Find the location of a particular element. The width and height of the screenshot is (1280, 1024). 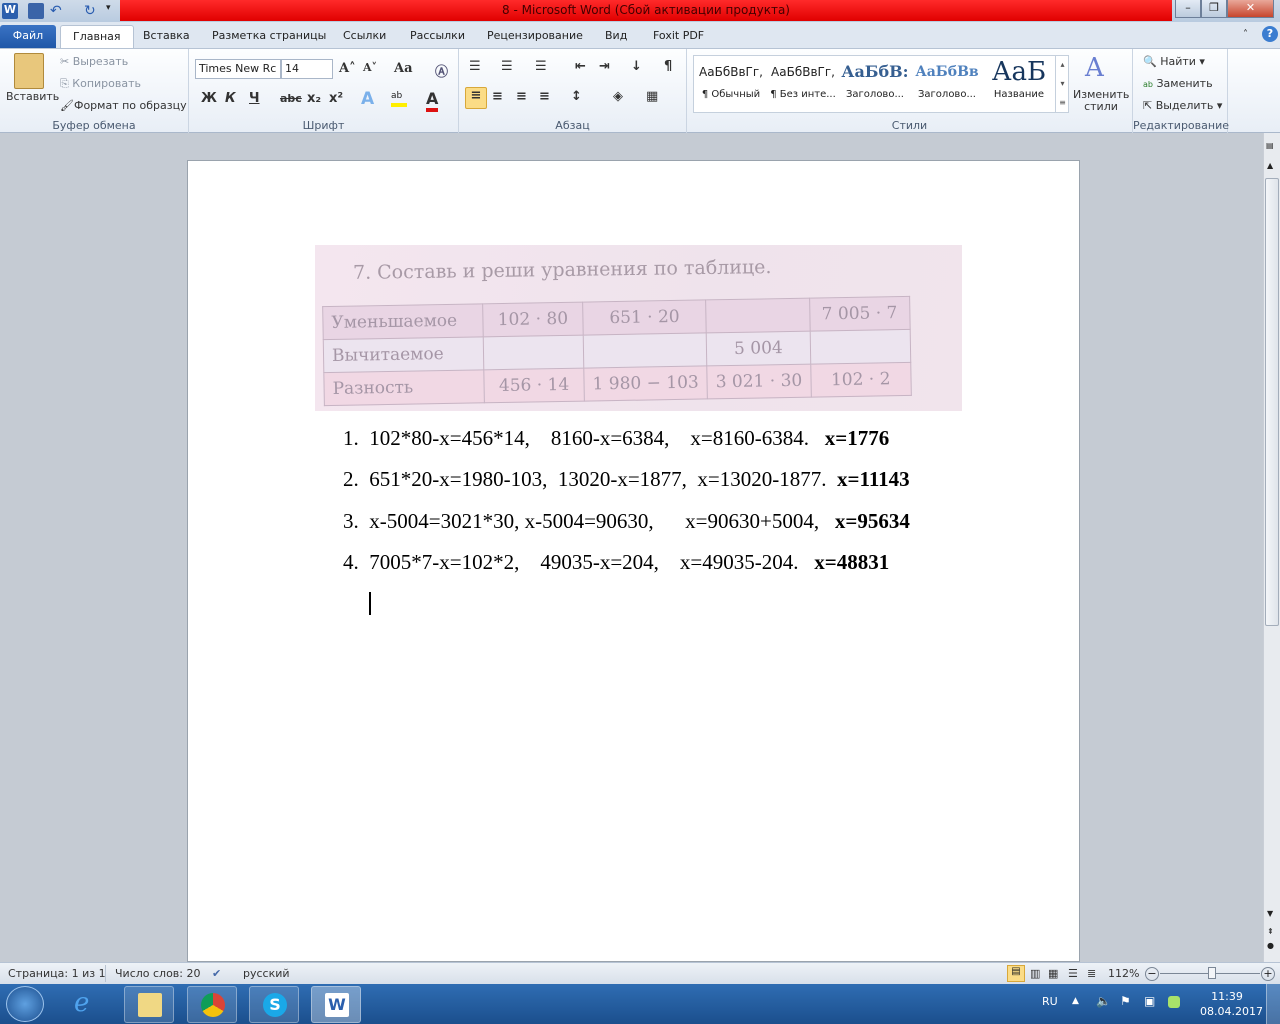

tab-insert: Вставка is located at coordinates (166, 36).